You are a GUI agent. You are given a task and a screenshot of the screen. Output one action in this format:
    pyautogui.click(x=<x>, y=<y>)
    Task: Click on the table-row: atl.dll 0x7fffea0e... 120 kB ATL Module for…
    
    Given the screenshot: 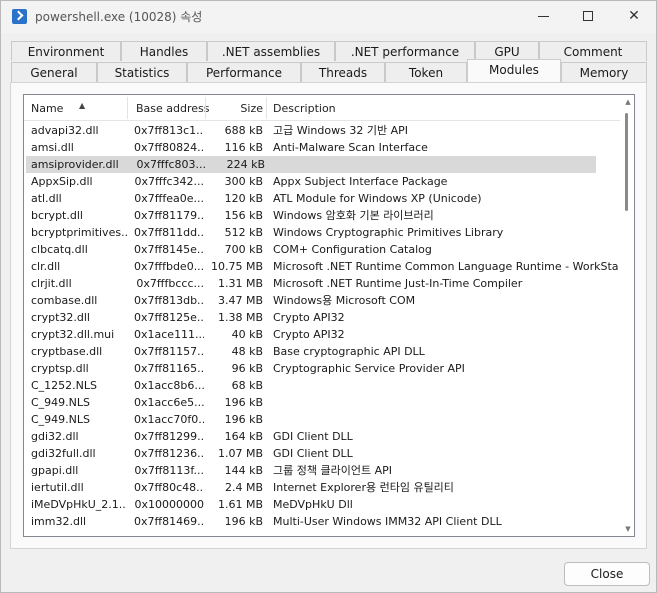 What is the action you would take?
    pyautogui.click(x=322, y=198)
    